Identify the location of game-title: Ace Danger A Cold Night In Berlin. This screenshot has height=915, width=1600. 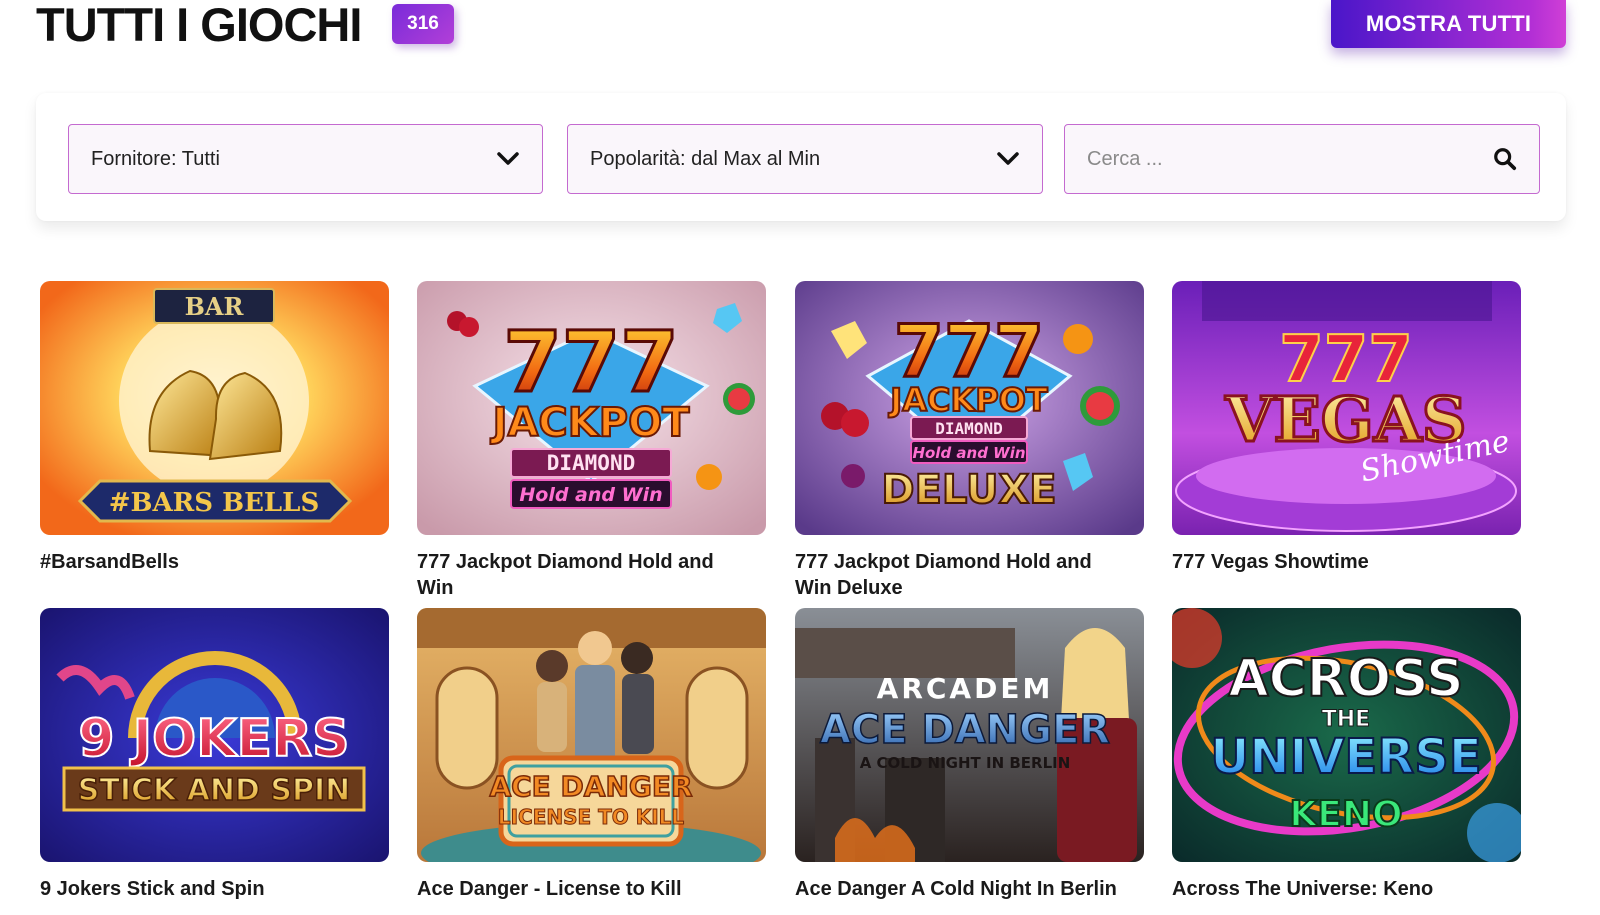
(960, 889).